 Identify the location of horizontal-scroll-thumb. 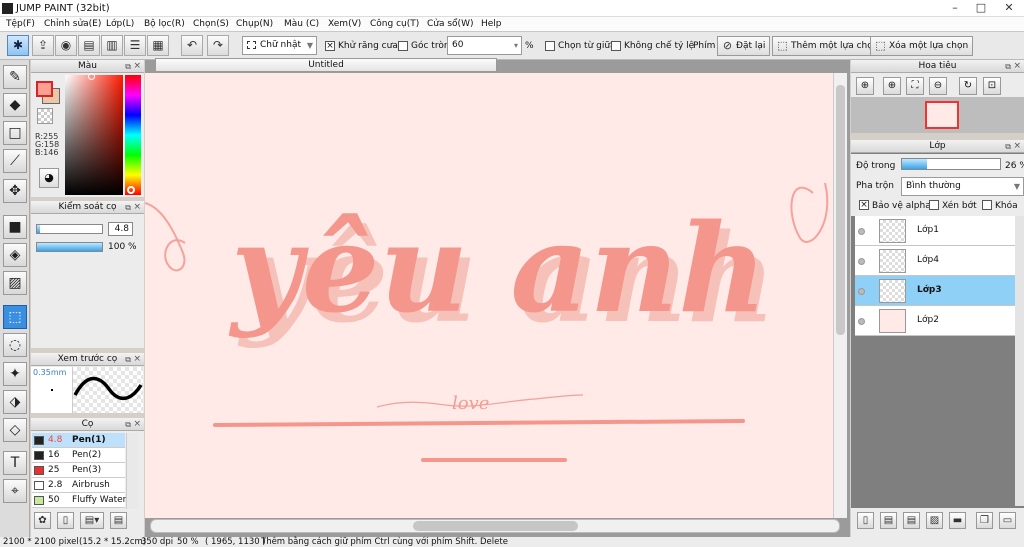
(495, 526).